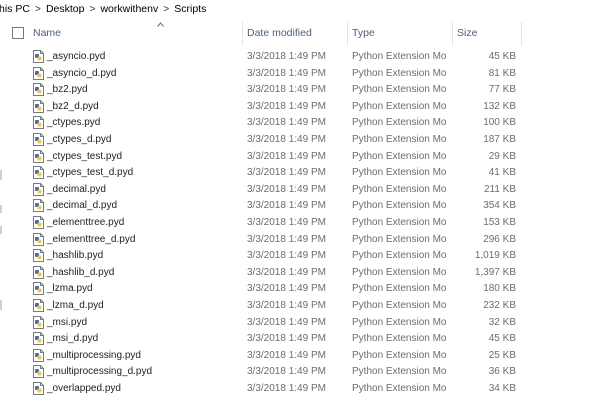 The height and width of the screenshot is (413, 602). Describe the element at coordinates (499, 106) in the screenshot. I see `file-size: 132 KB` at that location.